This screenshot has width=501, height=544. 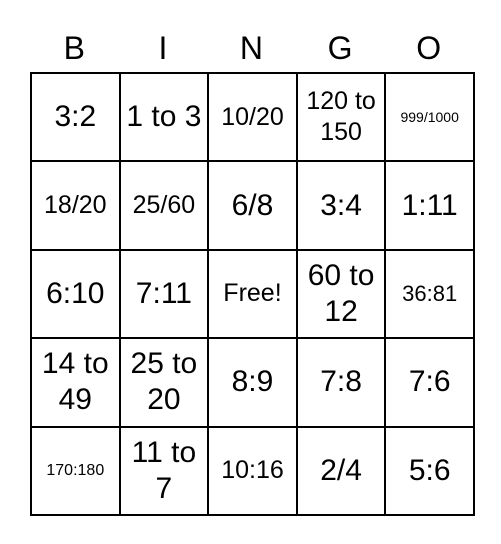 What do you see at coordinates (164, 470) in the screenshot?
I see `bingo-cell: 11 to 7` at bounding box center [164, 470].